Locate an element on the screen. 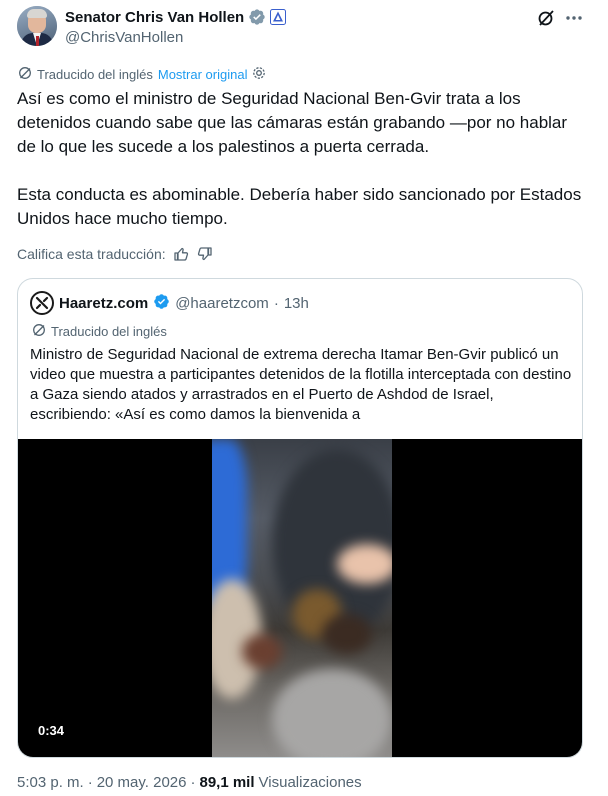  quoted-translation-info: Traducido del inglés is located at coordinates (99, 331).